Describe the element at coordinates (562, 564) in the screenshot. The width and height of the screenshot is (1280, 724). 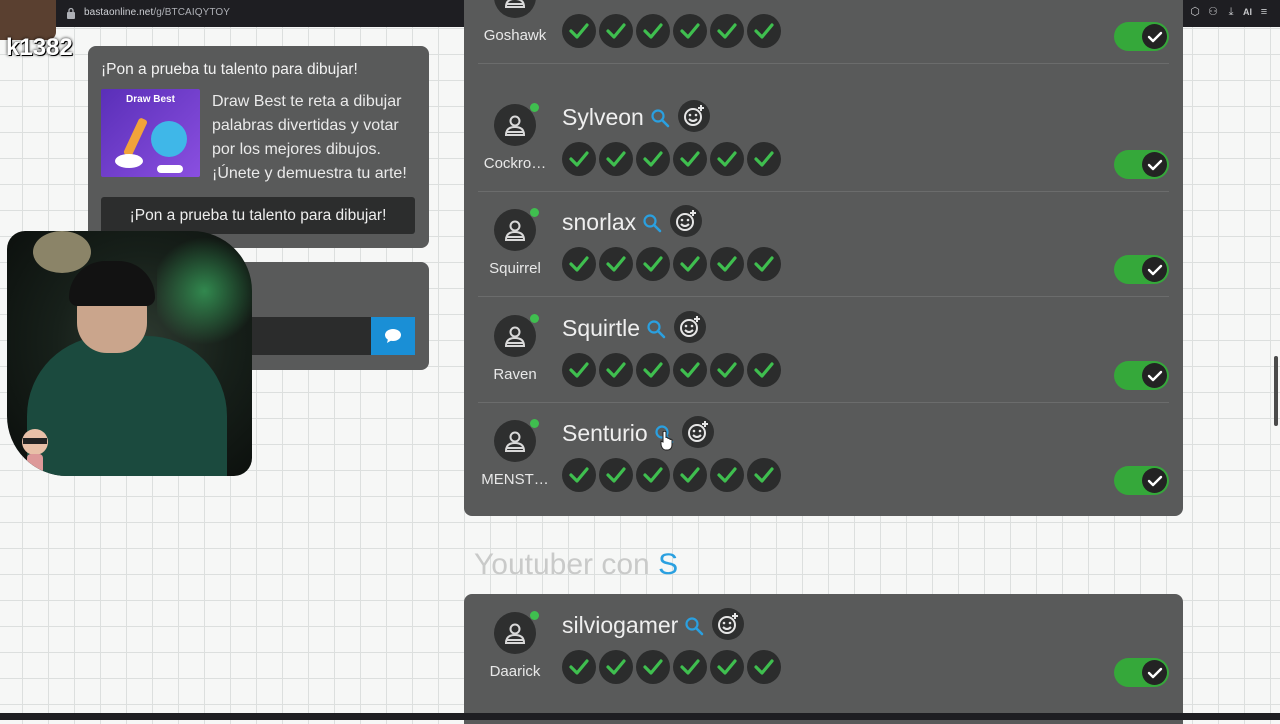
I see `category-prefix: Youtuber con` at that location.